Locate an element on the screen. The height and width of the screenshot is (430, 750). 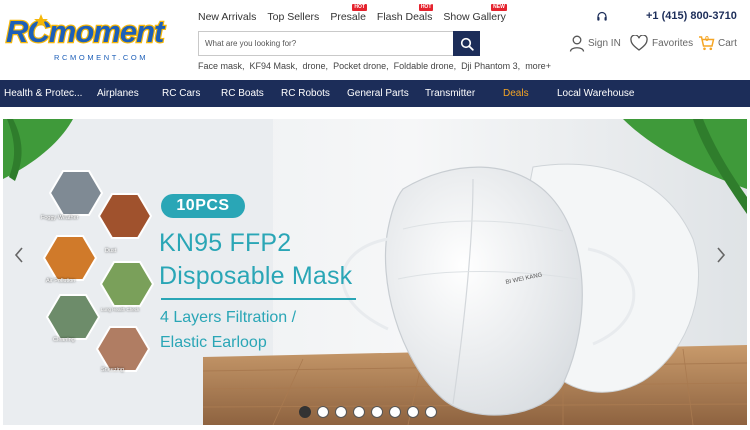
hex-label-dust: Dust is located at coordinates (111, 251).